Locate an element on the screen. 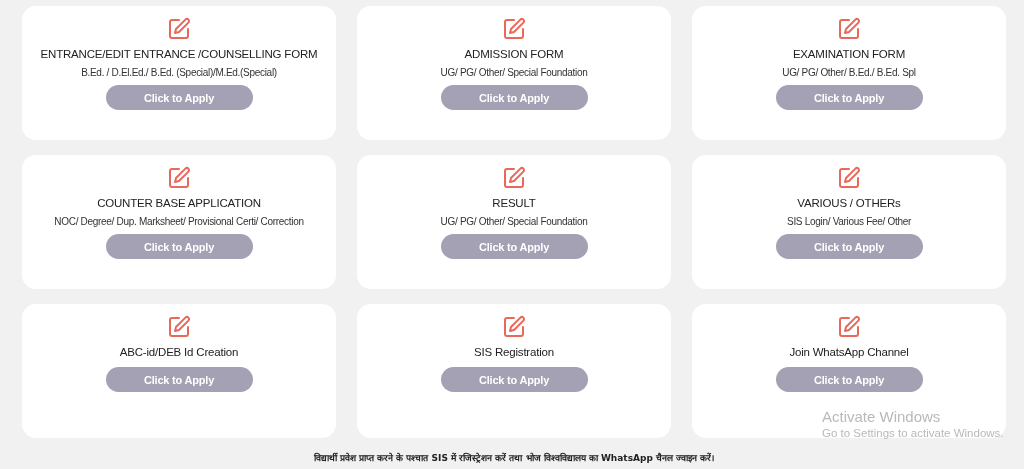 The width and height of the screenshot is (1024, 469). card-title: COUNTER BASE APPLICATION is located at coordinates (179, 203).